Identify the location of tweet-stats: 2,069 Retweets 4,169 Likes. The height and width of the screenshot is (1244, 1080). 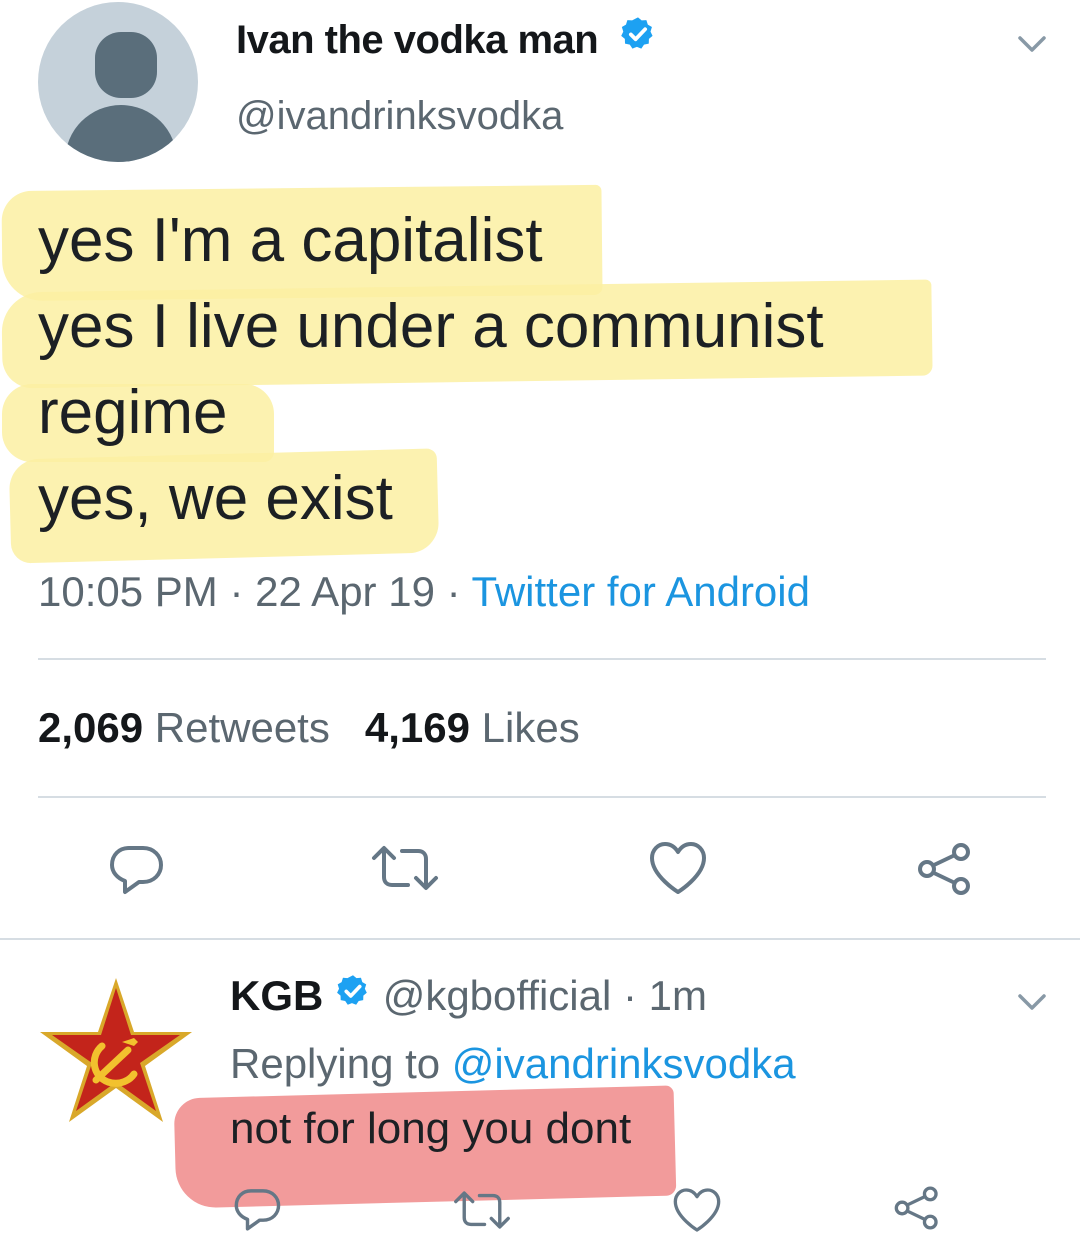
(309, 728).